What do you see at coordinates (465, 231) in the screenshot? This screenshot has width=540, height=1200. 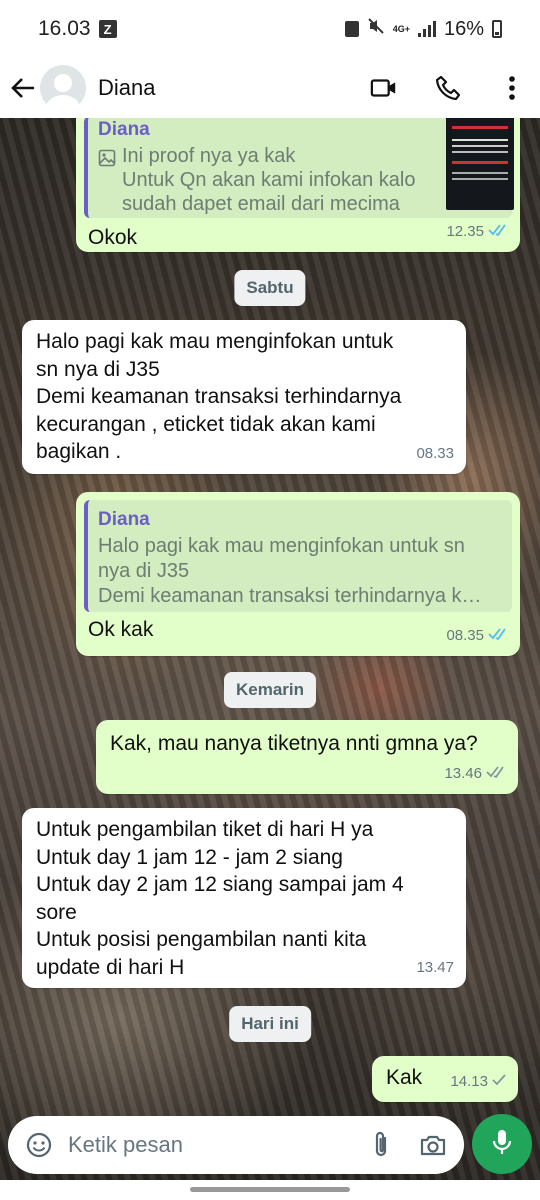 I see `message-time: 12.35` at bounding box center [465, 231].